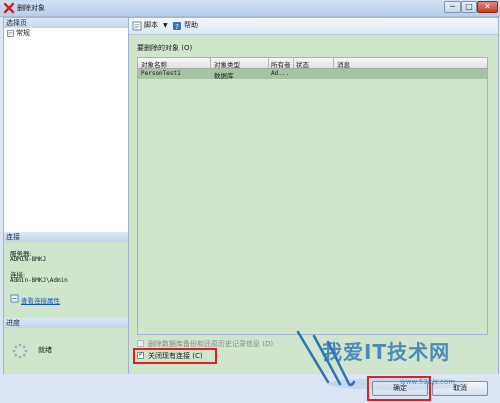 This screenshot has width=500, height=403. Describe the element at coordinates (10, 33) in the screenshot. I see `page-icon` at that location.